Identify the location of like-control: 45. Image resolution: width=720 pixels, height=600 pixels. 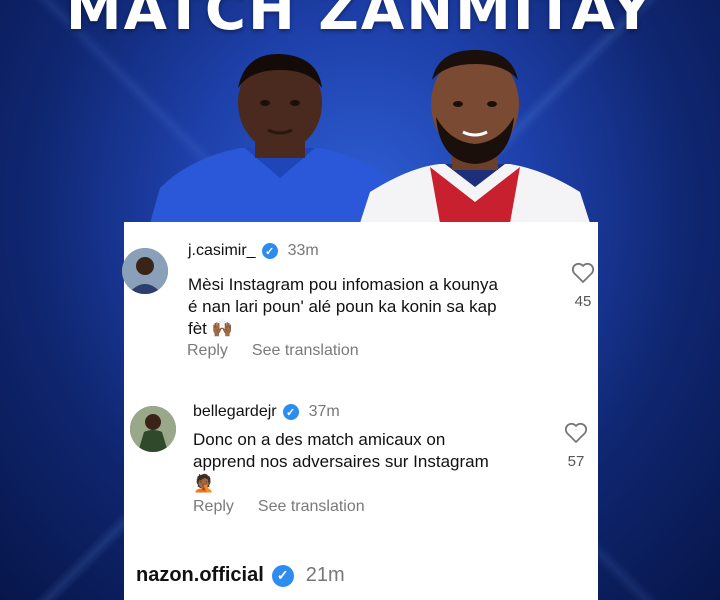
(583, 286).